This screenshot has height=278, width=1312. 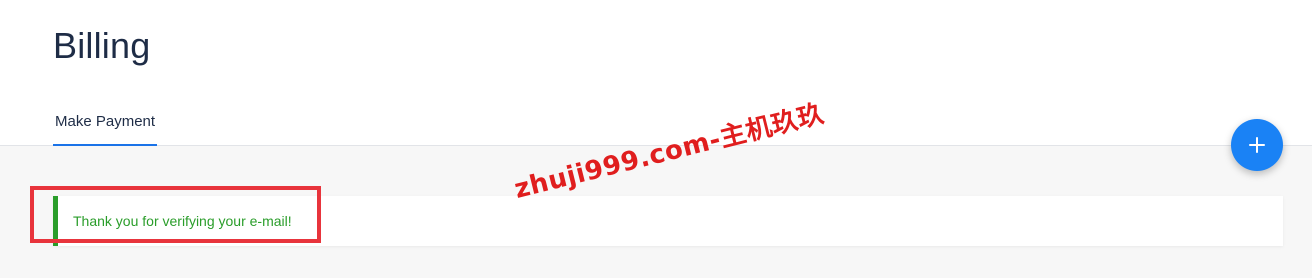 I want to click on tab-bar: Make Payment, so click(x=105, y=123).